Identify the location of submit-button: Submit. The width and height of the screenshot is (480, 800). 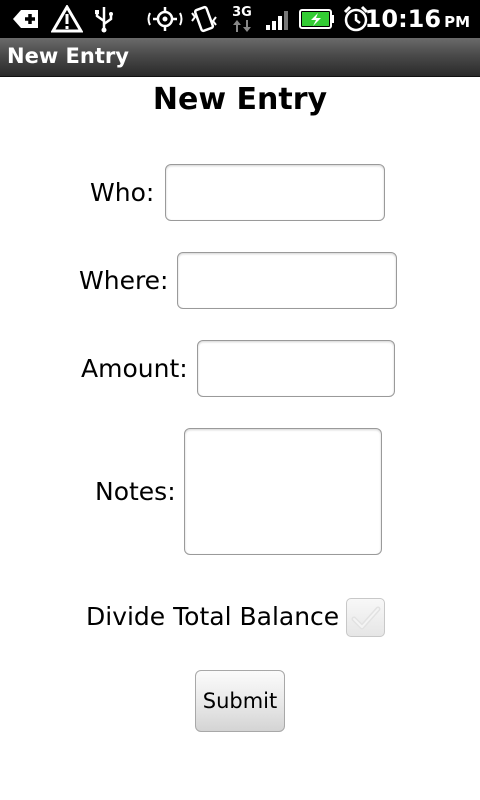
(240, 701).